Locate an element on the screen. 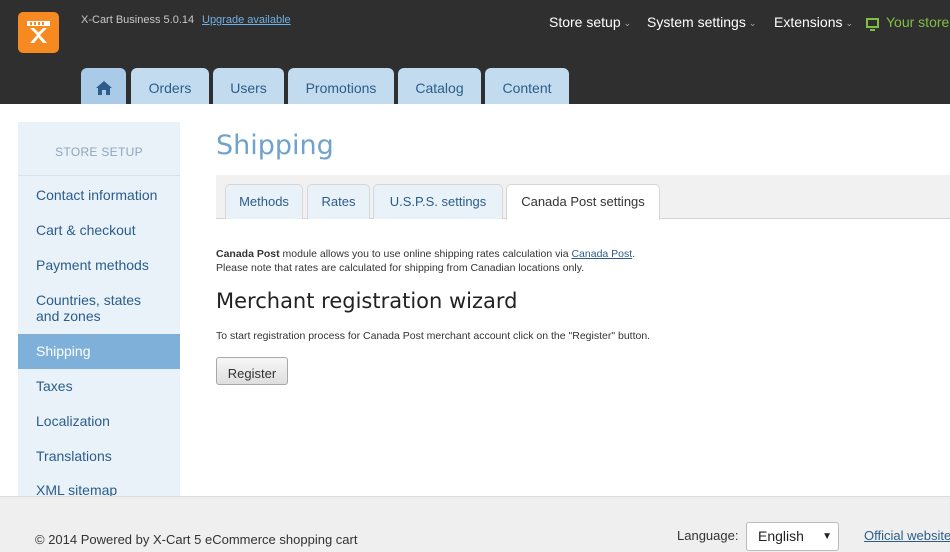 This screenshot has height=552, width=950. sidebar-item-countries-states-zones: Countries, states and zones is located at coordinates (93, 308).